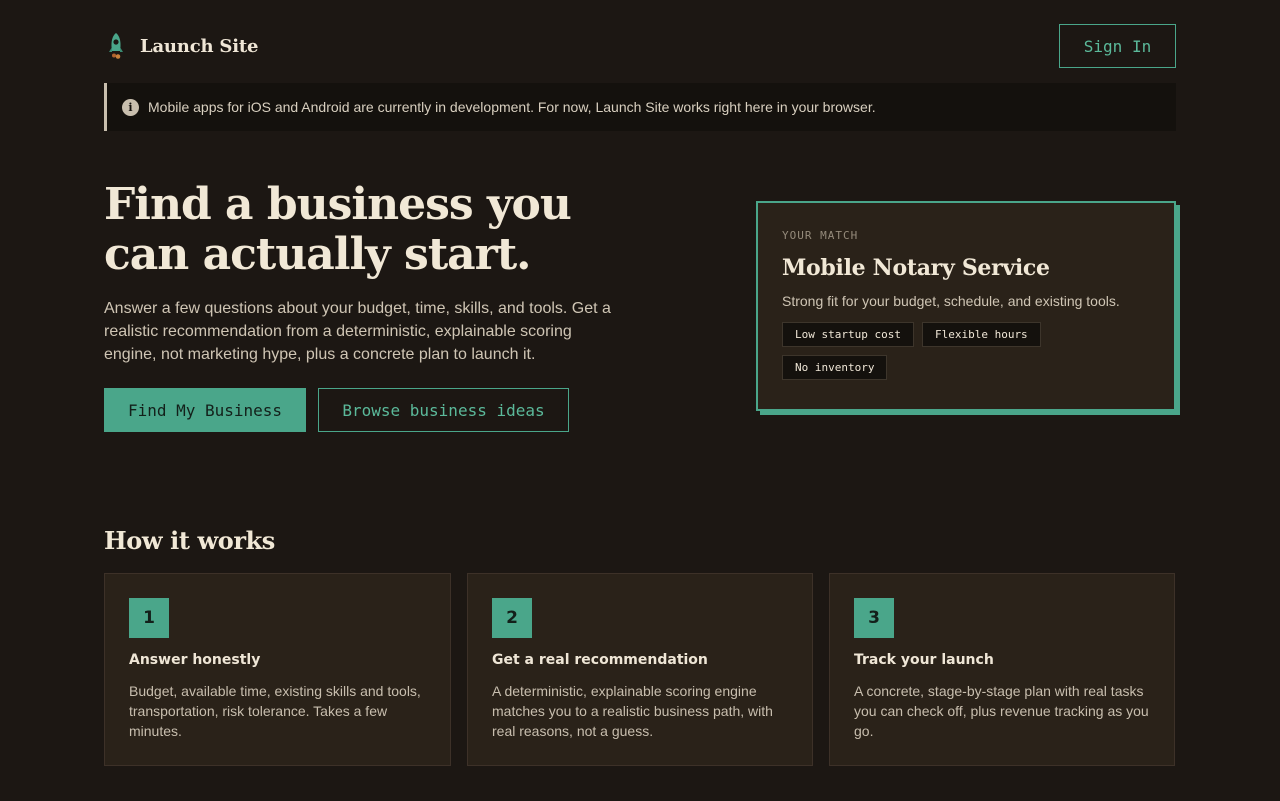  Describe the element at coordinates (189, 540) in the screenshot. I see `how-it-works-title: How it works` at that location.